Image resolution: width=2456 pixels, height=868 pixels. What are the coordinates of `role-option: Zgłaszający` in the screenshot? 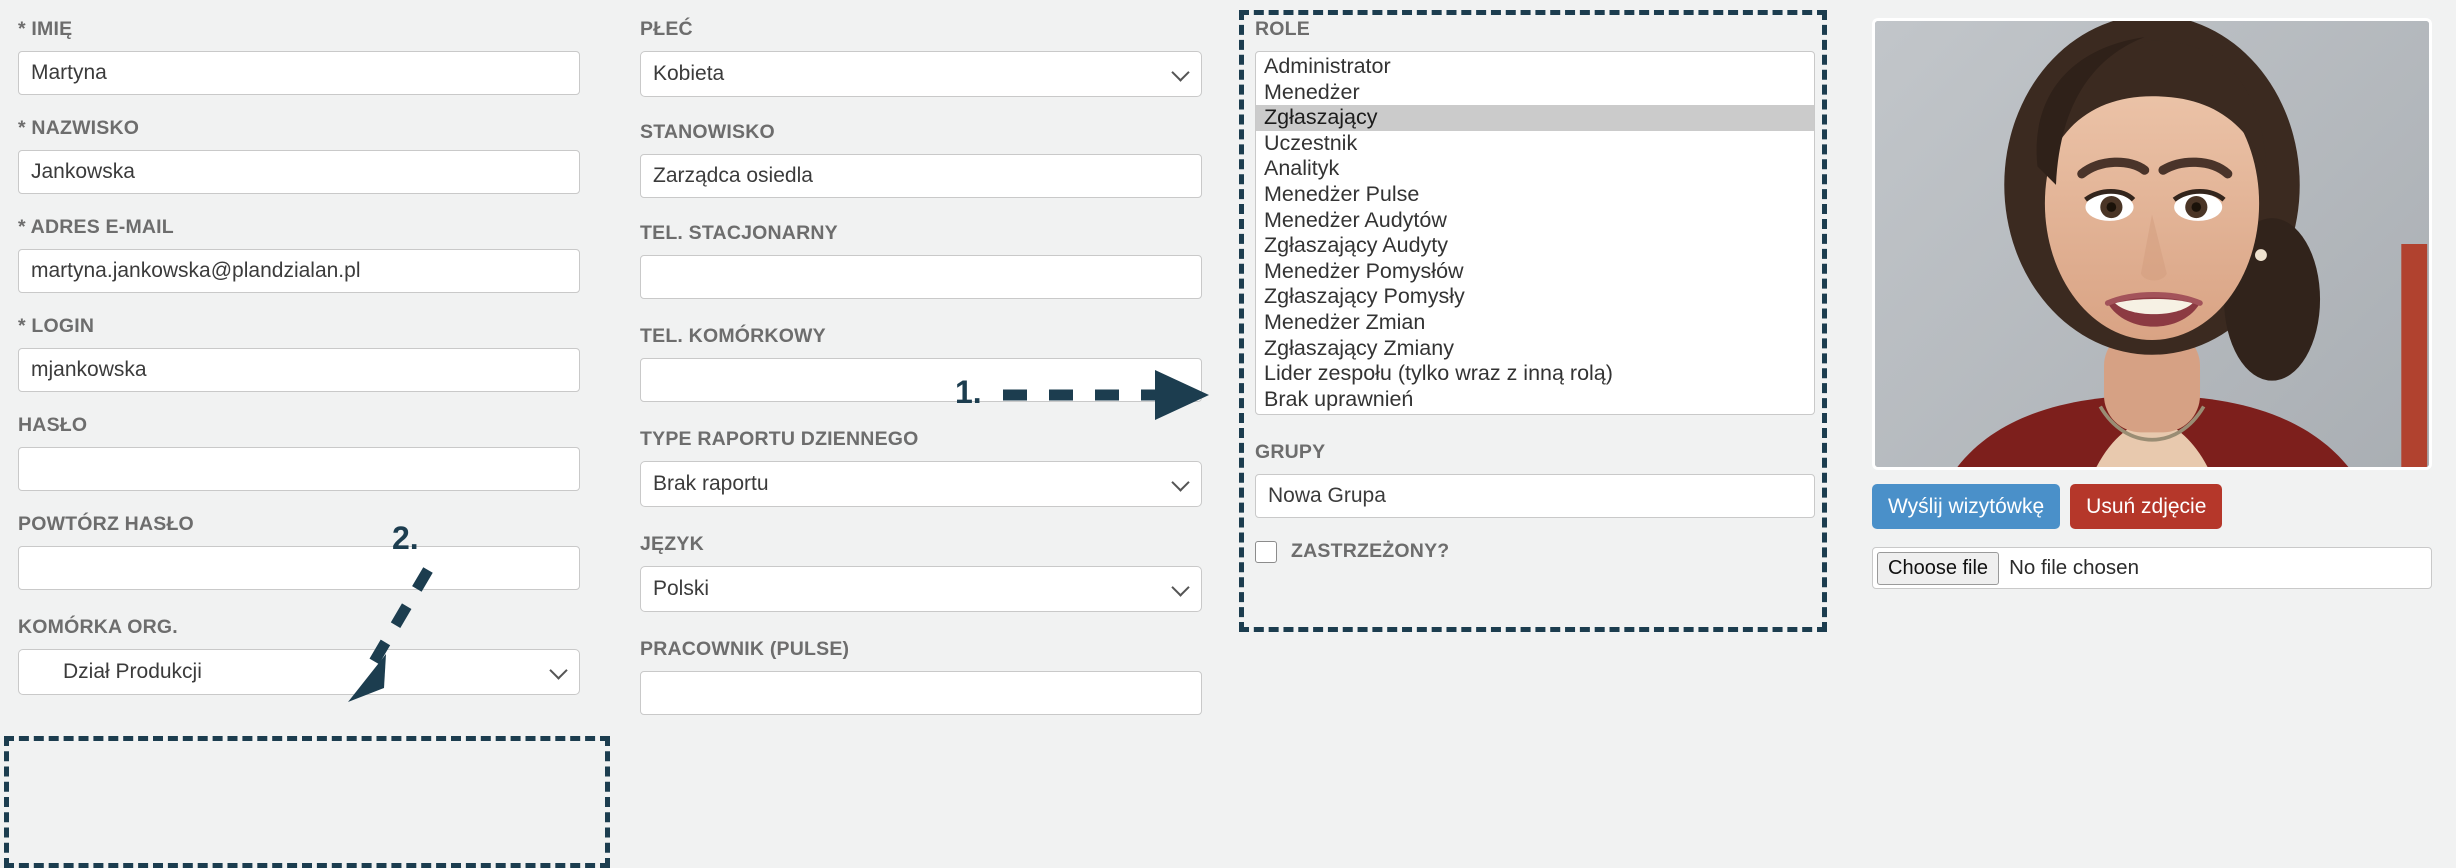 It's located at (1535, 118).